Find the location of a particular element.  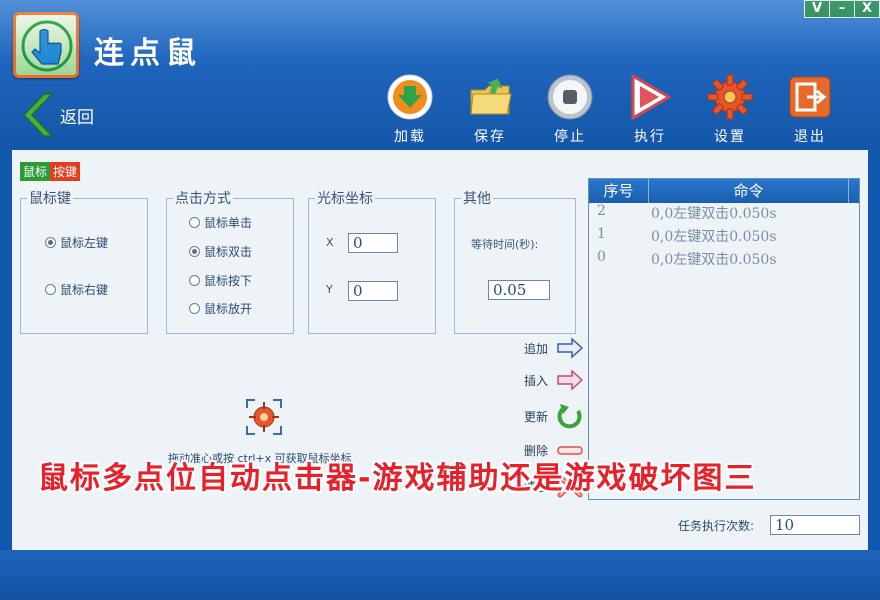

task-count-field: 10 is located at coordinates (815, 525).